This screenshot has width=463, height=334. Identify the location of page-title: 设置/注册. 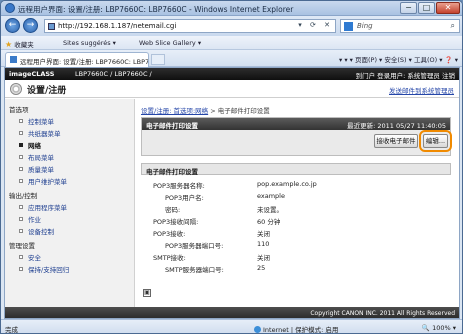
(47, 91).